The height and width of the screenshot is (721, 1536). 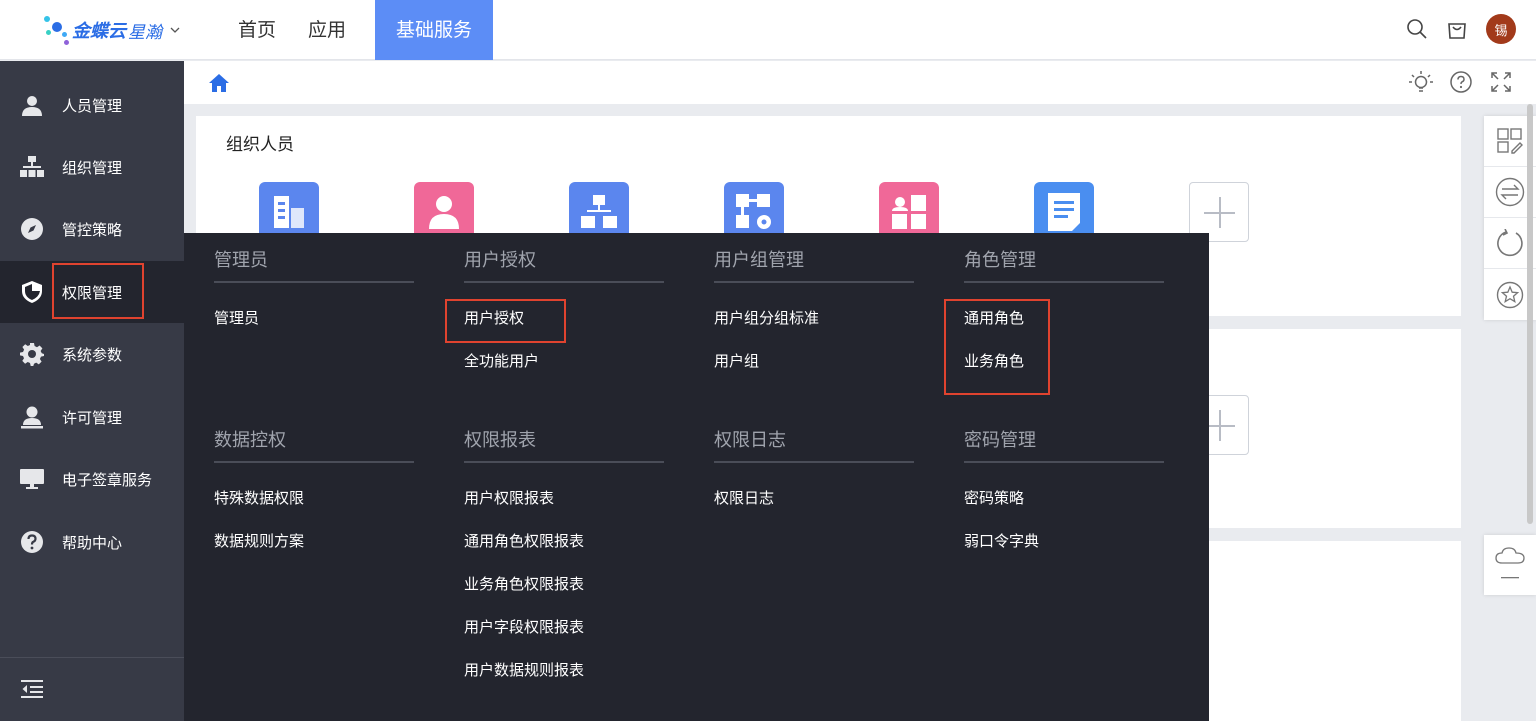 What do you see at coordinates (564, 361) in the screenshot?
I see `menu-item-full-function-users: 全功能用户` at bounding box center [564, 361].